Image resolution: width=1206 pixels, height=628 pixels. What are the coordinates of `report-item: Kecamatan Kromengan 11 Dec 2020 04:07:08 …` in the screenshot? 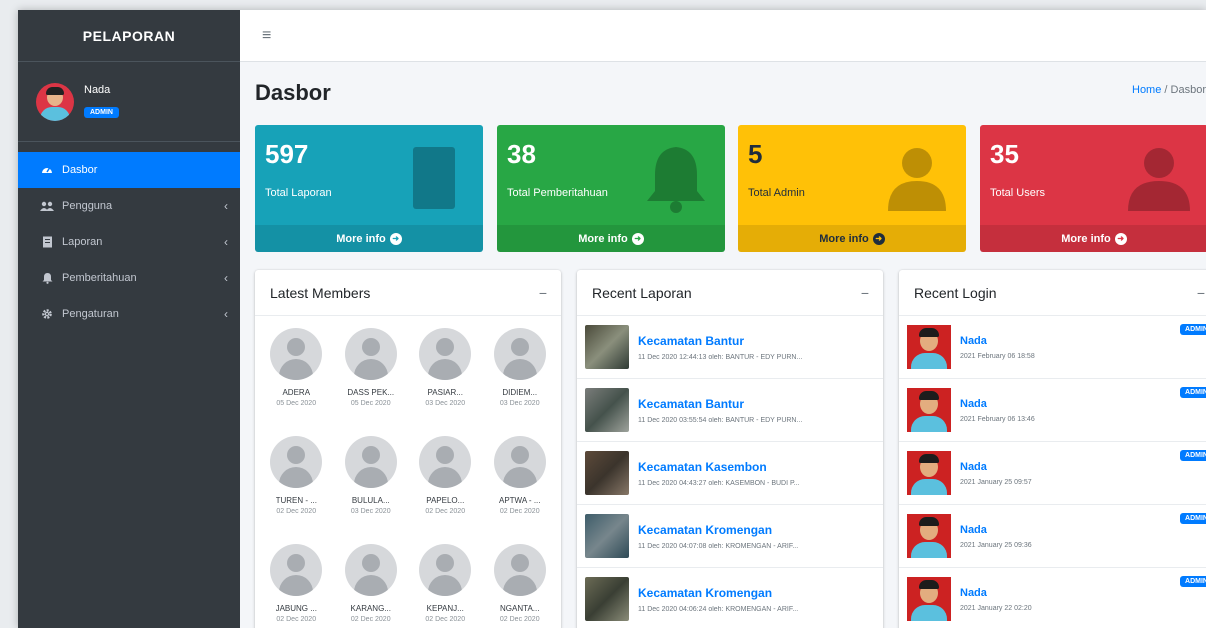 It's located at (730, 536).